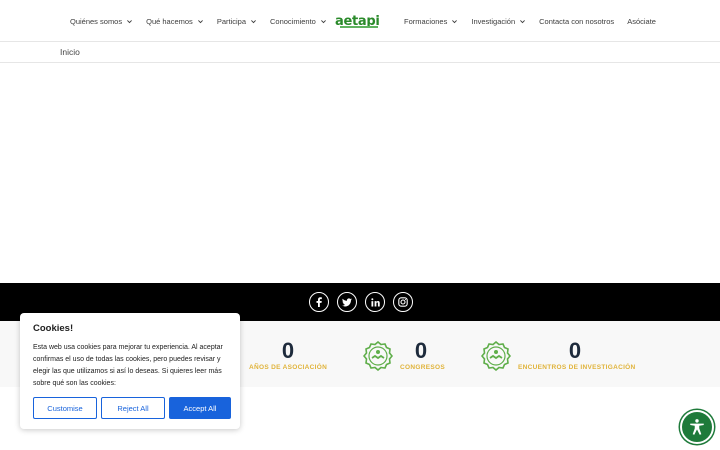  I want to click on site-logo: aetapi, so click(357, 21).